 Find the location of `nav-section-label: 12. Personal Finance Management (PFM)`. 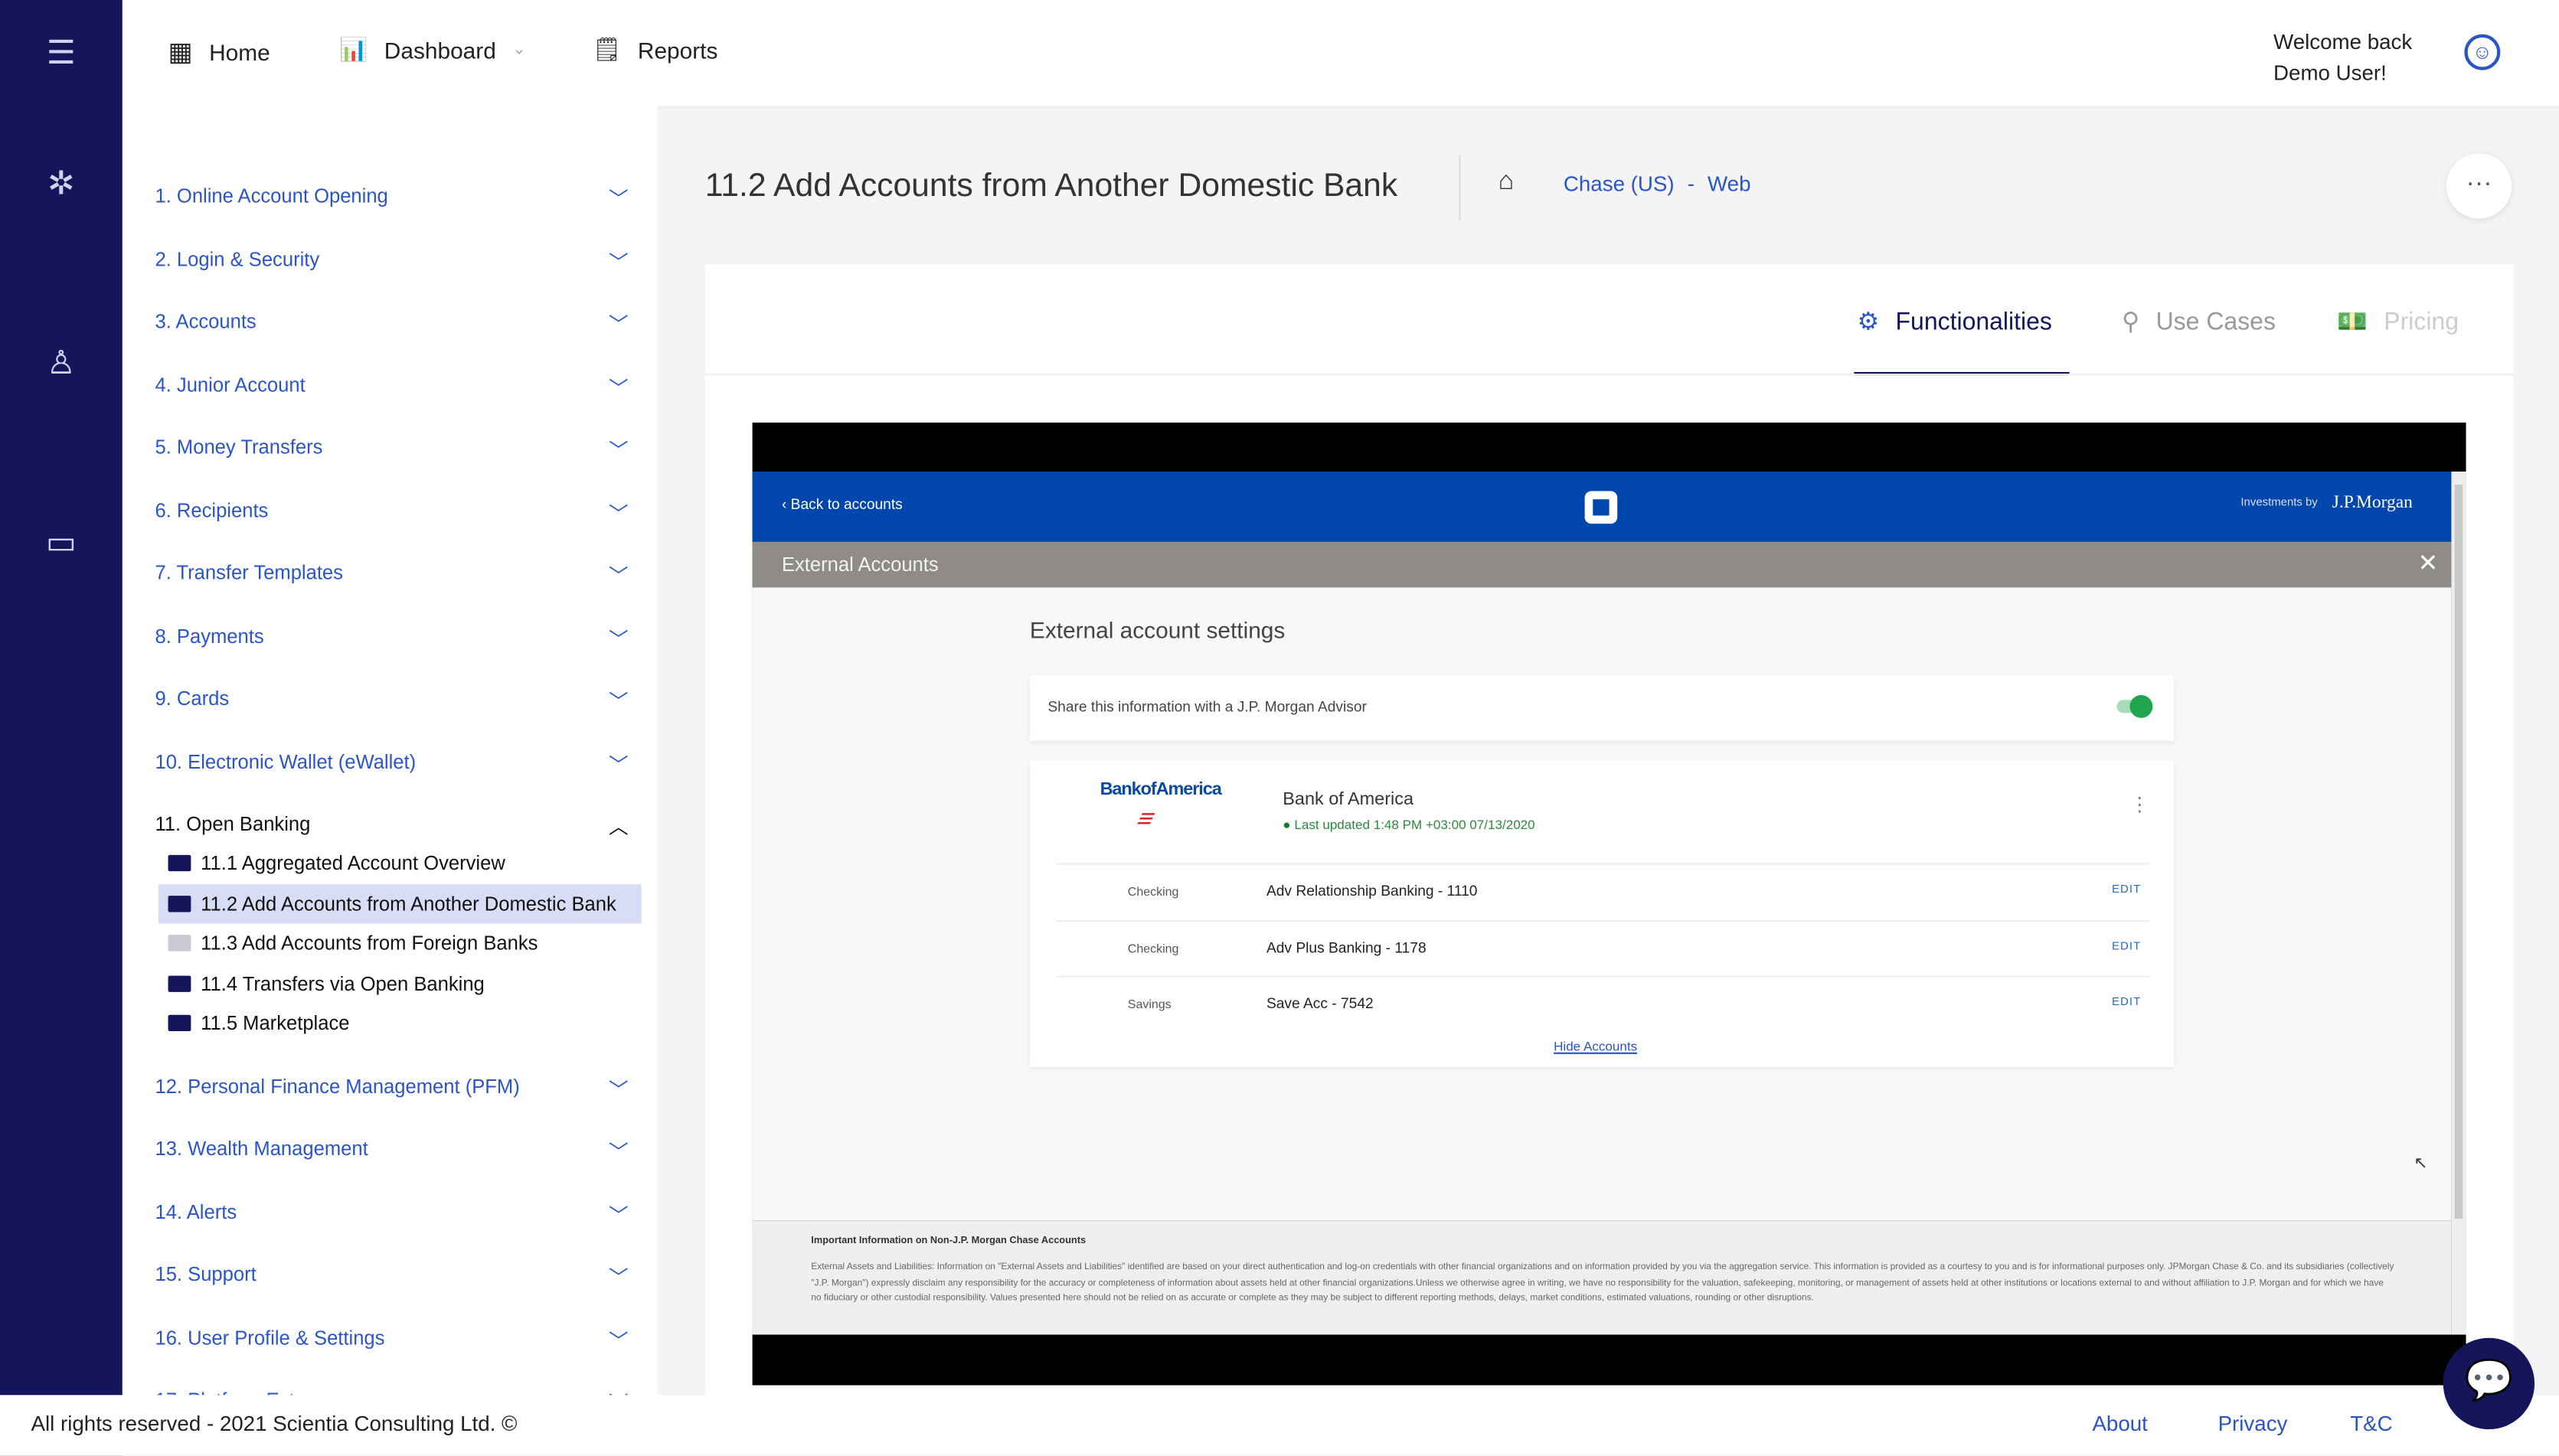

nav-section-label: 12. Personal Finance Management (PFM) is located at coordinates (337, 1087).